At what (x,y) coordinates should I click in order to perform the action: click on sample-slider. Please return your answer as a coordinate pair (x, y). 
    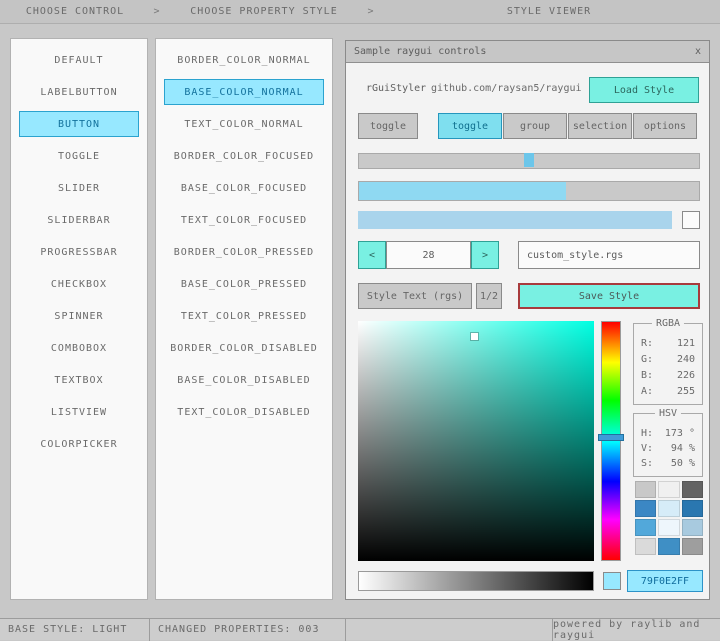
    Looking at the image, I should click on (529, 161).